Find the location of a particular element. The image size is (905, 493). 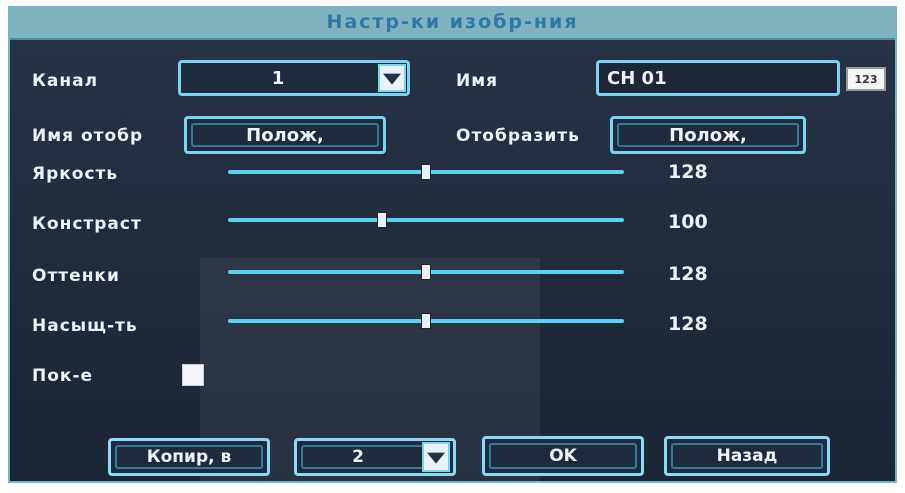

back-button: Назад is located at coordinates (747, 456).